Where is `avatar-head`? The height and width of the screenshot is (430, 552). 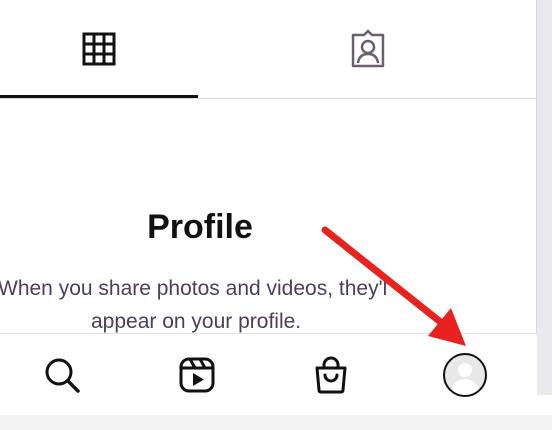
avatar-head is located at coordinates (465, 370).